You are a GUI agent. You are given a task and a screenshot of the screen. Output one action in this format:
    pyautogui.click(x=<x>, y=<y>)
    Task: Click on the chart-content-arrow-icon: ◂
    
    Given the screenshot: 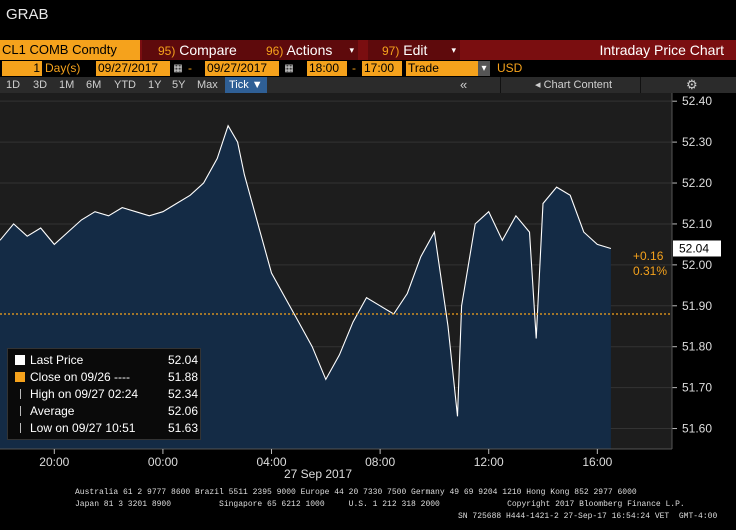 What is the action you would take?
    pyautogui.click(x=539, y=85)
    